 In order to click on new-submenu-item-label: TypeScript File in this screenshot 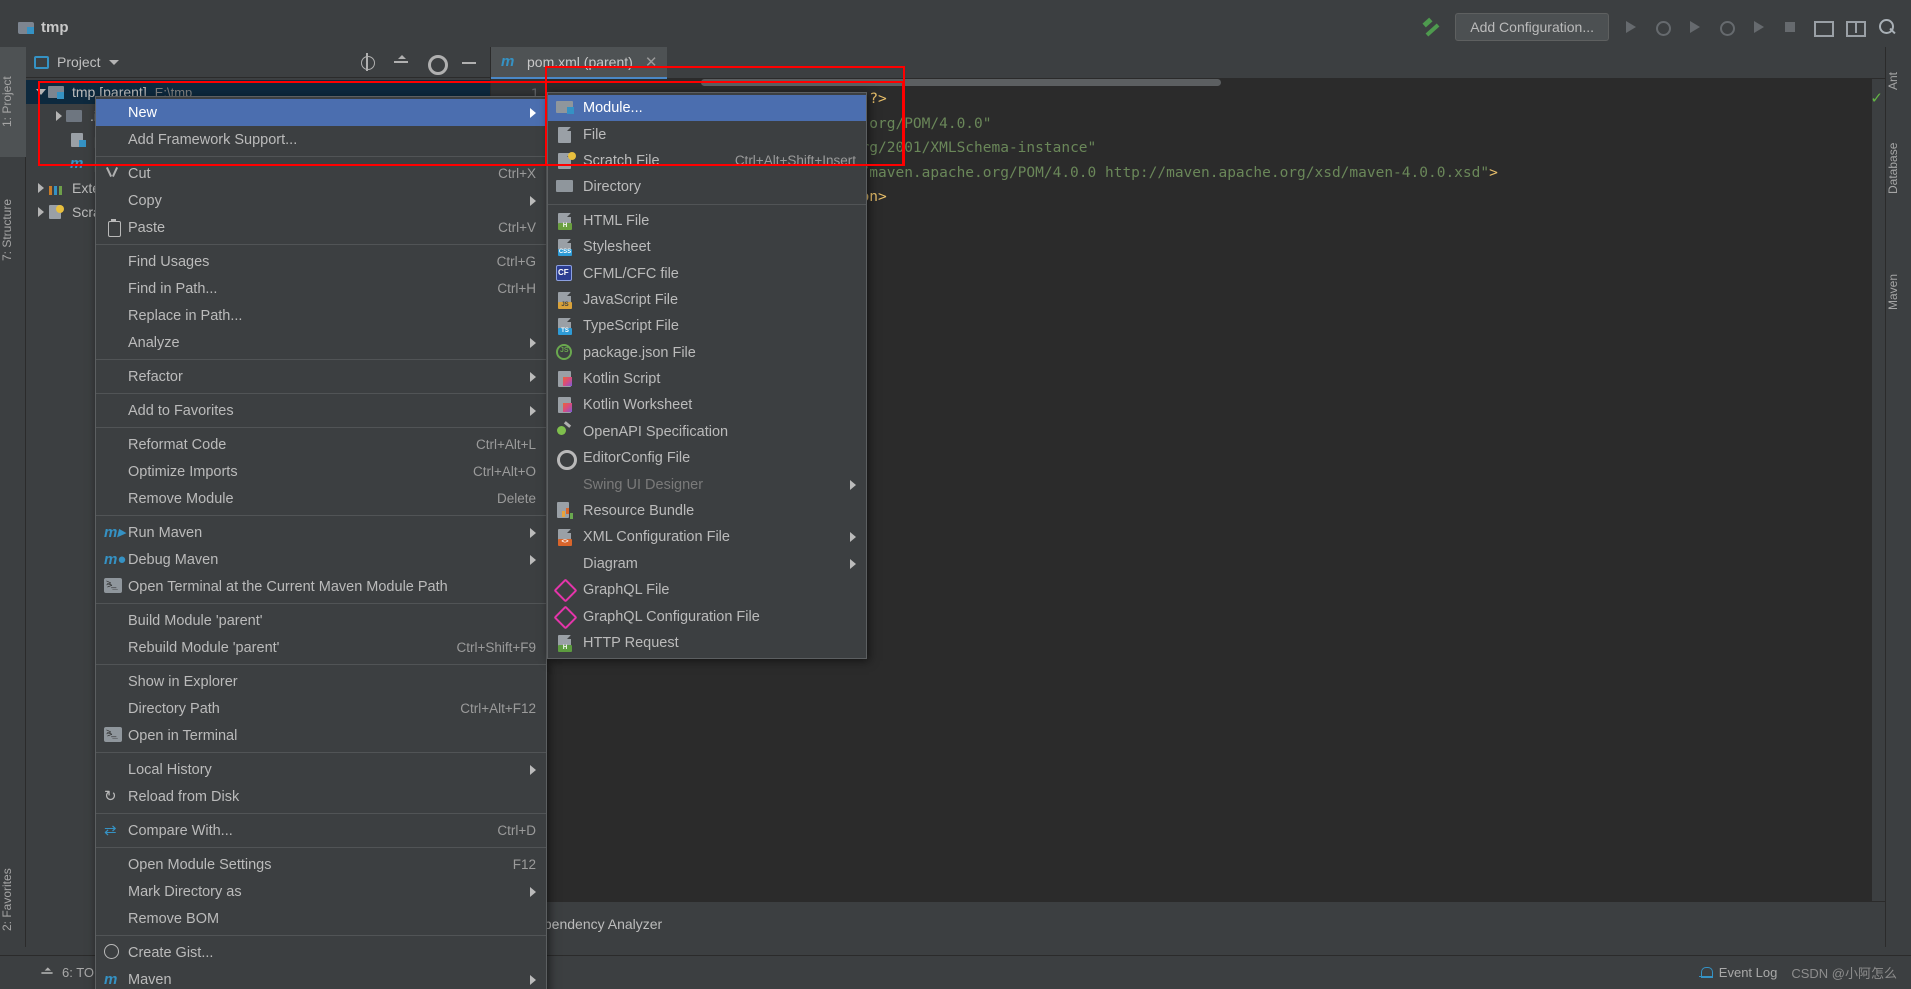, I will do `click(631, 326)`.